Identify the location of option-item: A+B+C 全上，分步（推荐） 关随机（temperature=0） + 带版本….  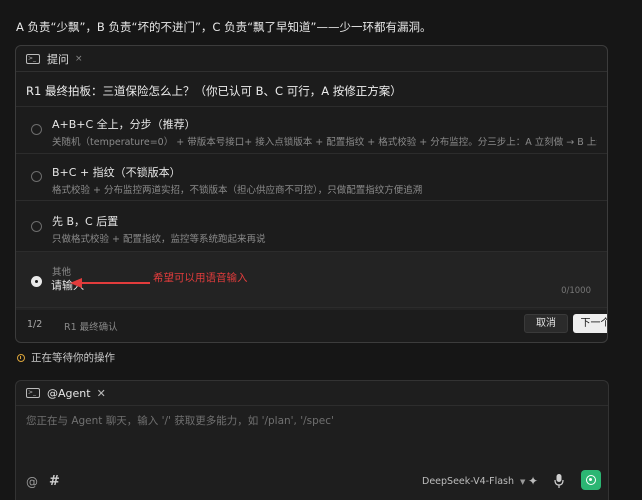
(311, 129).